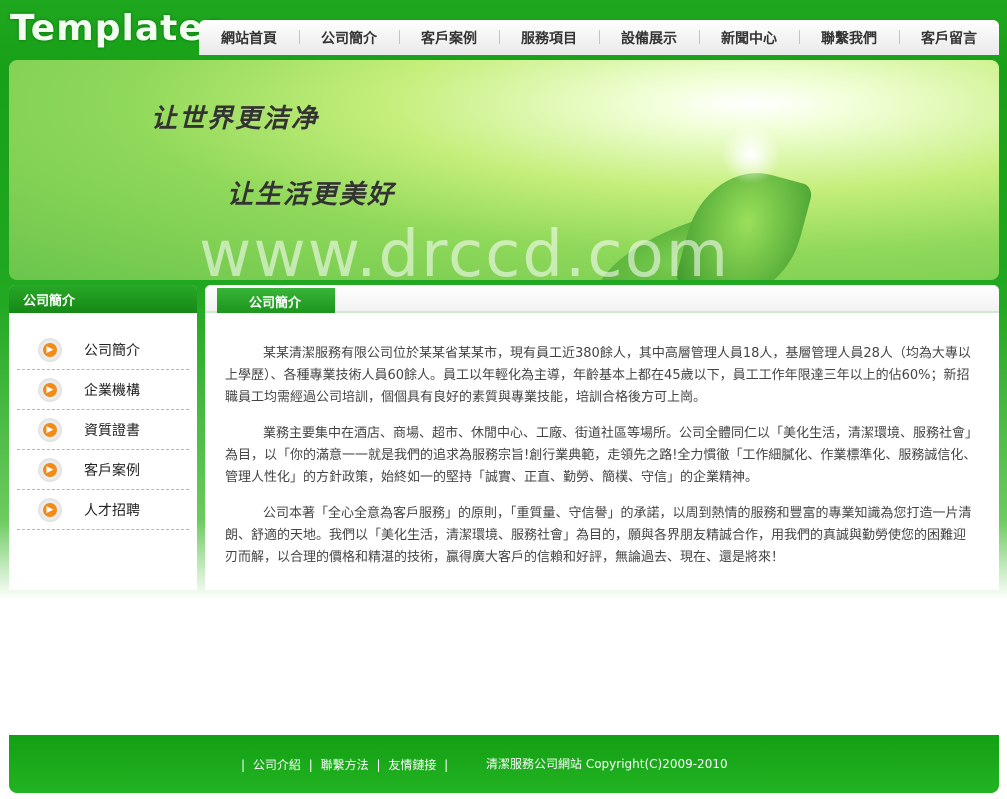 This screenshot has width=1007, height=799. I want to click on main-tab-title: 公司簡介, so click(276, 300).